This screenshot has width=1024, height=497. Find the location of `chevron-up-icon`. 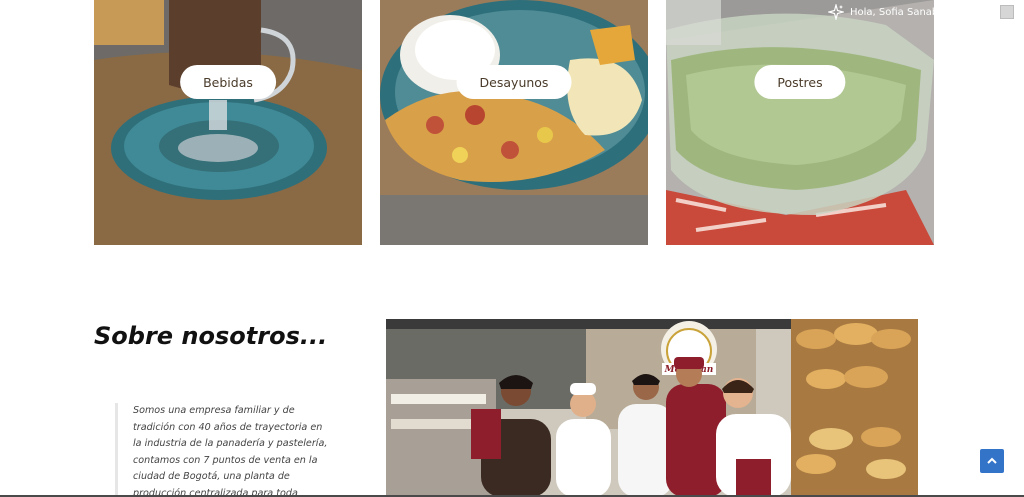

chevron-up-icon is located at coordinates (992, 460).